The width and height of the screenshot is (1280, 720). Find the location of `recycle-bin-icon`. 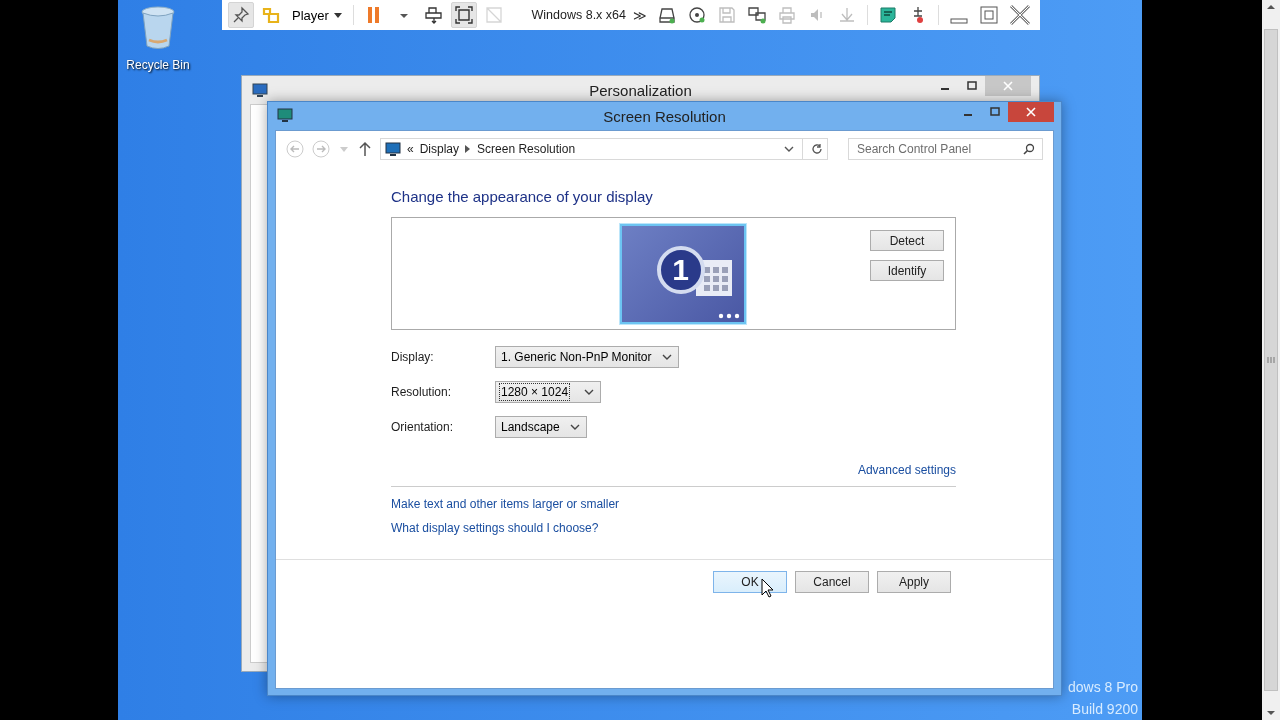

recycle-bin-icon is located at coordinates (158, 28).